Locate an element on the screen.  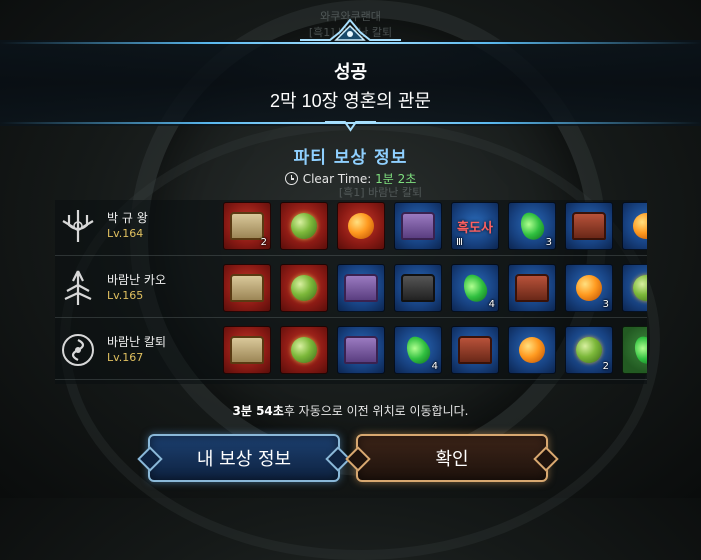
countdown-suffix: 후 자동으로 이전 위치로 이동합니다. is located at coordinates (376, 411).